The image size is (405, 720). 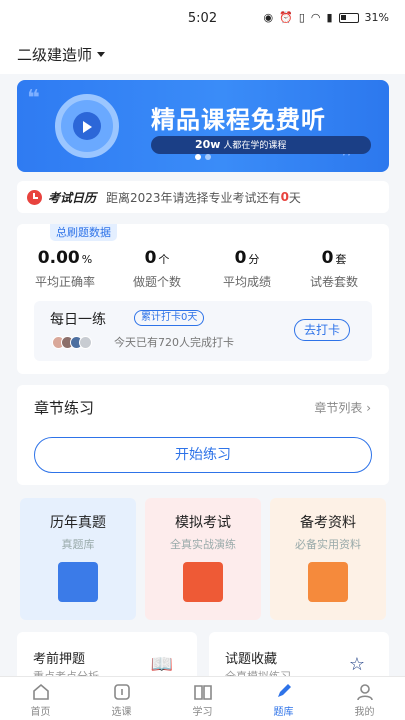 I want to click on caret-down-icon, so click(x=101, y=54).